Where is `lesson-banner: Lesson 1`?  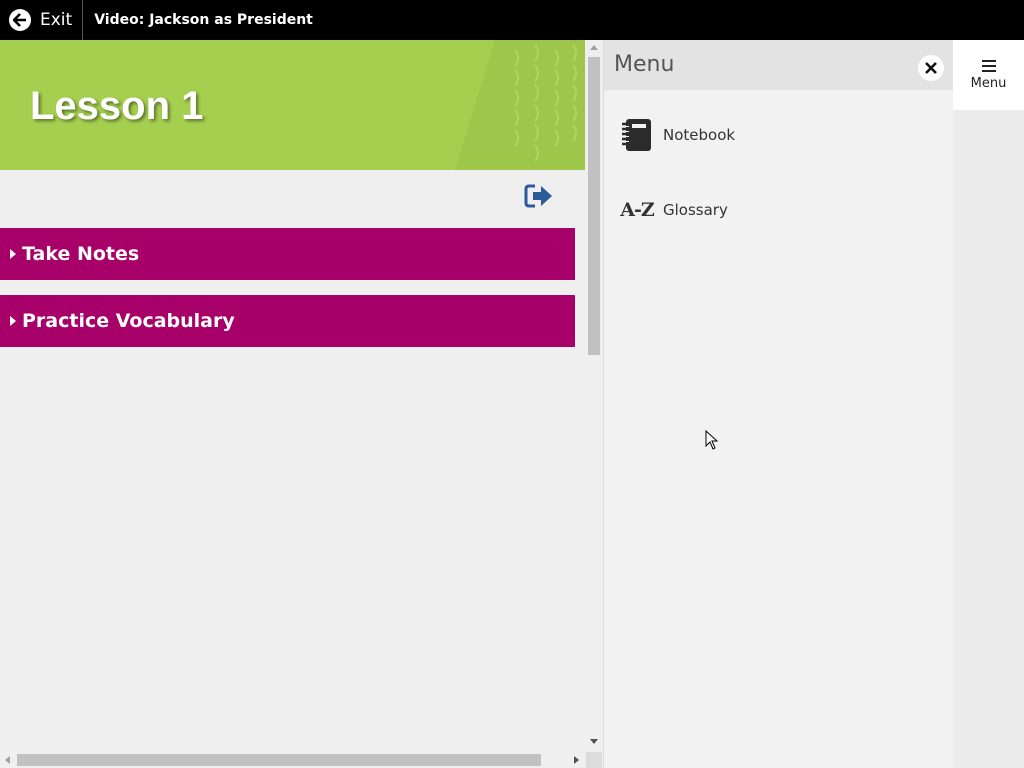
lesson-banner: Lesson 1 is located at coordinates (292, 105).